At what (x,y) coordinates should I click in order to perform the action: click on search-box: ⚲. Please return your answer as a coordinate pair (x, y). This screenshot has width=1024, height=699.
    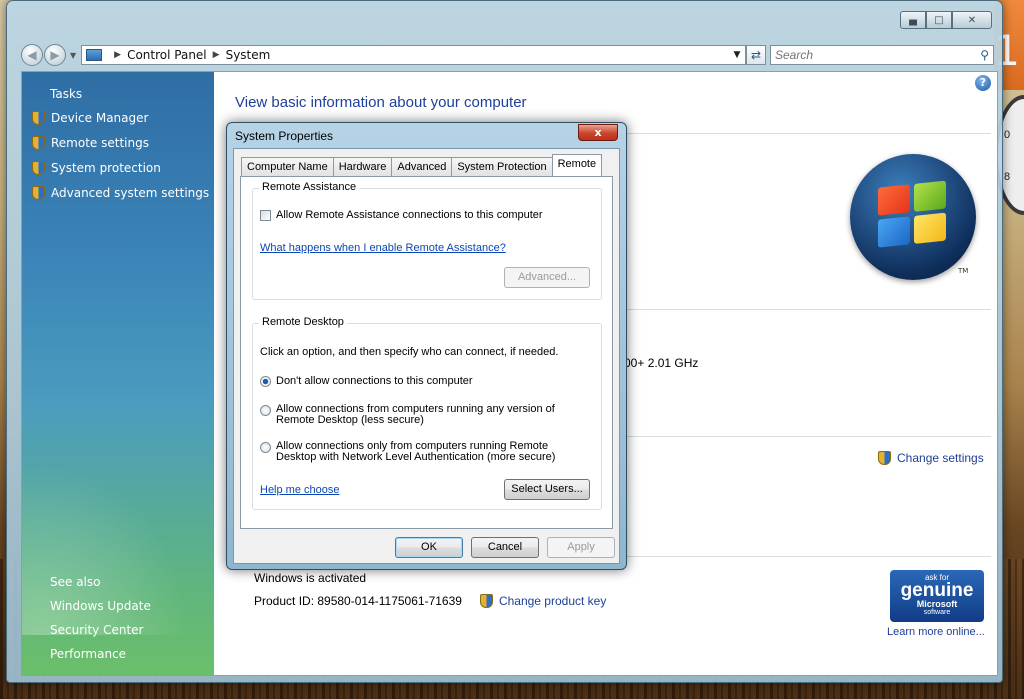
    Looking at the image, I should click on (882, 55).